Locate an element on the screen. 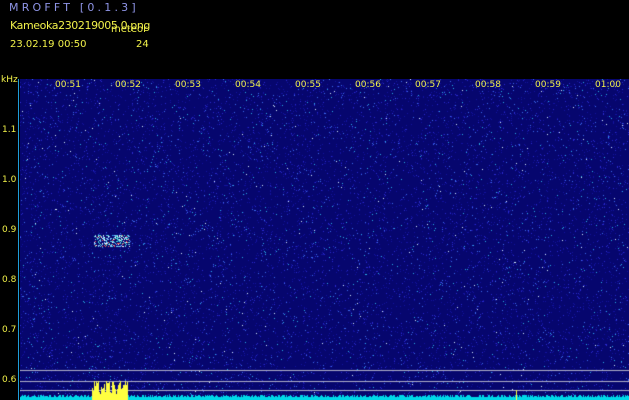  x-tick-label: 00:55 is located at coordinates (308, 85).